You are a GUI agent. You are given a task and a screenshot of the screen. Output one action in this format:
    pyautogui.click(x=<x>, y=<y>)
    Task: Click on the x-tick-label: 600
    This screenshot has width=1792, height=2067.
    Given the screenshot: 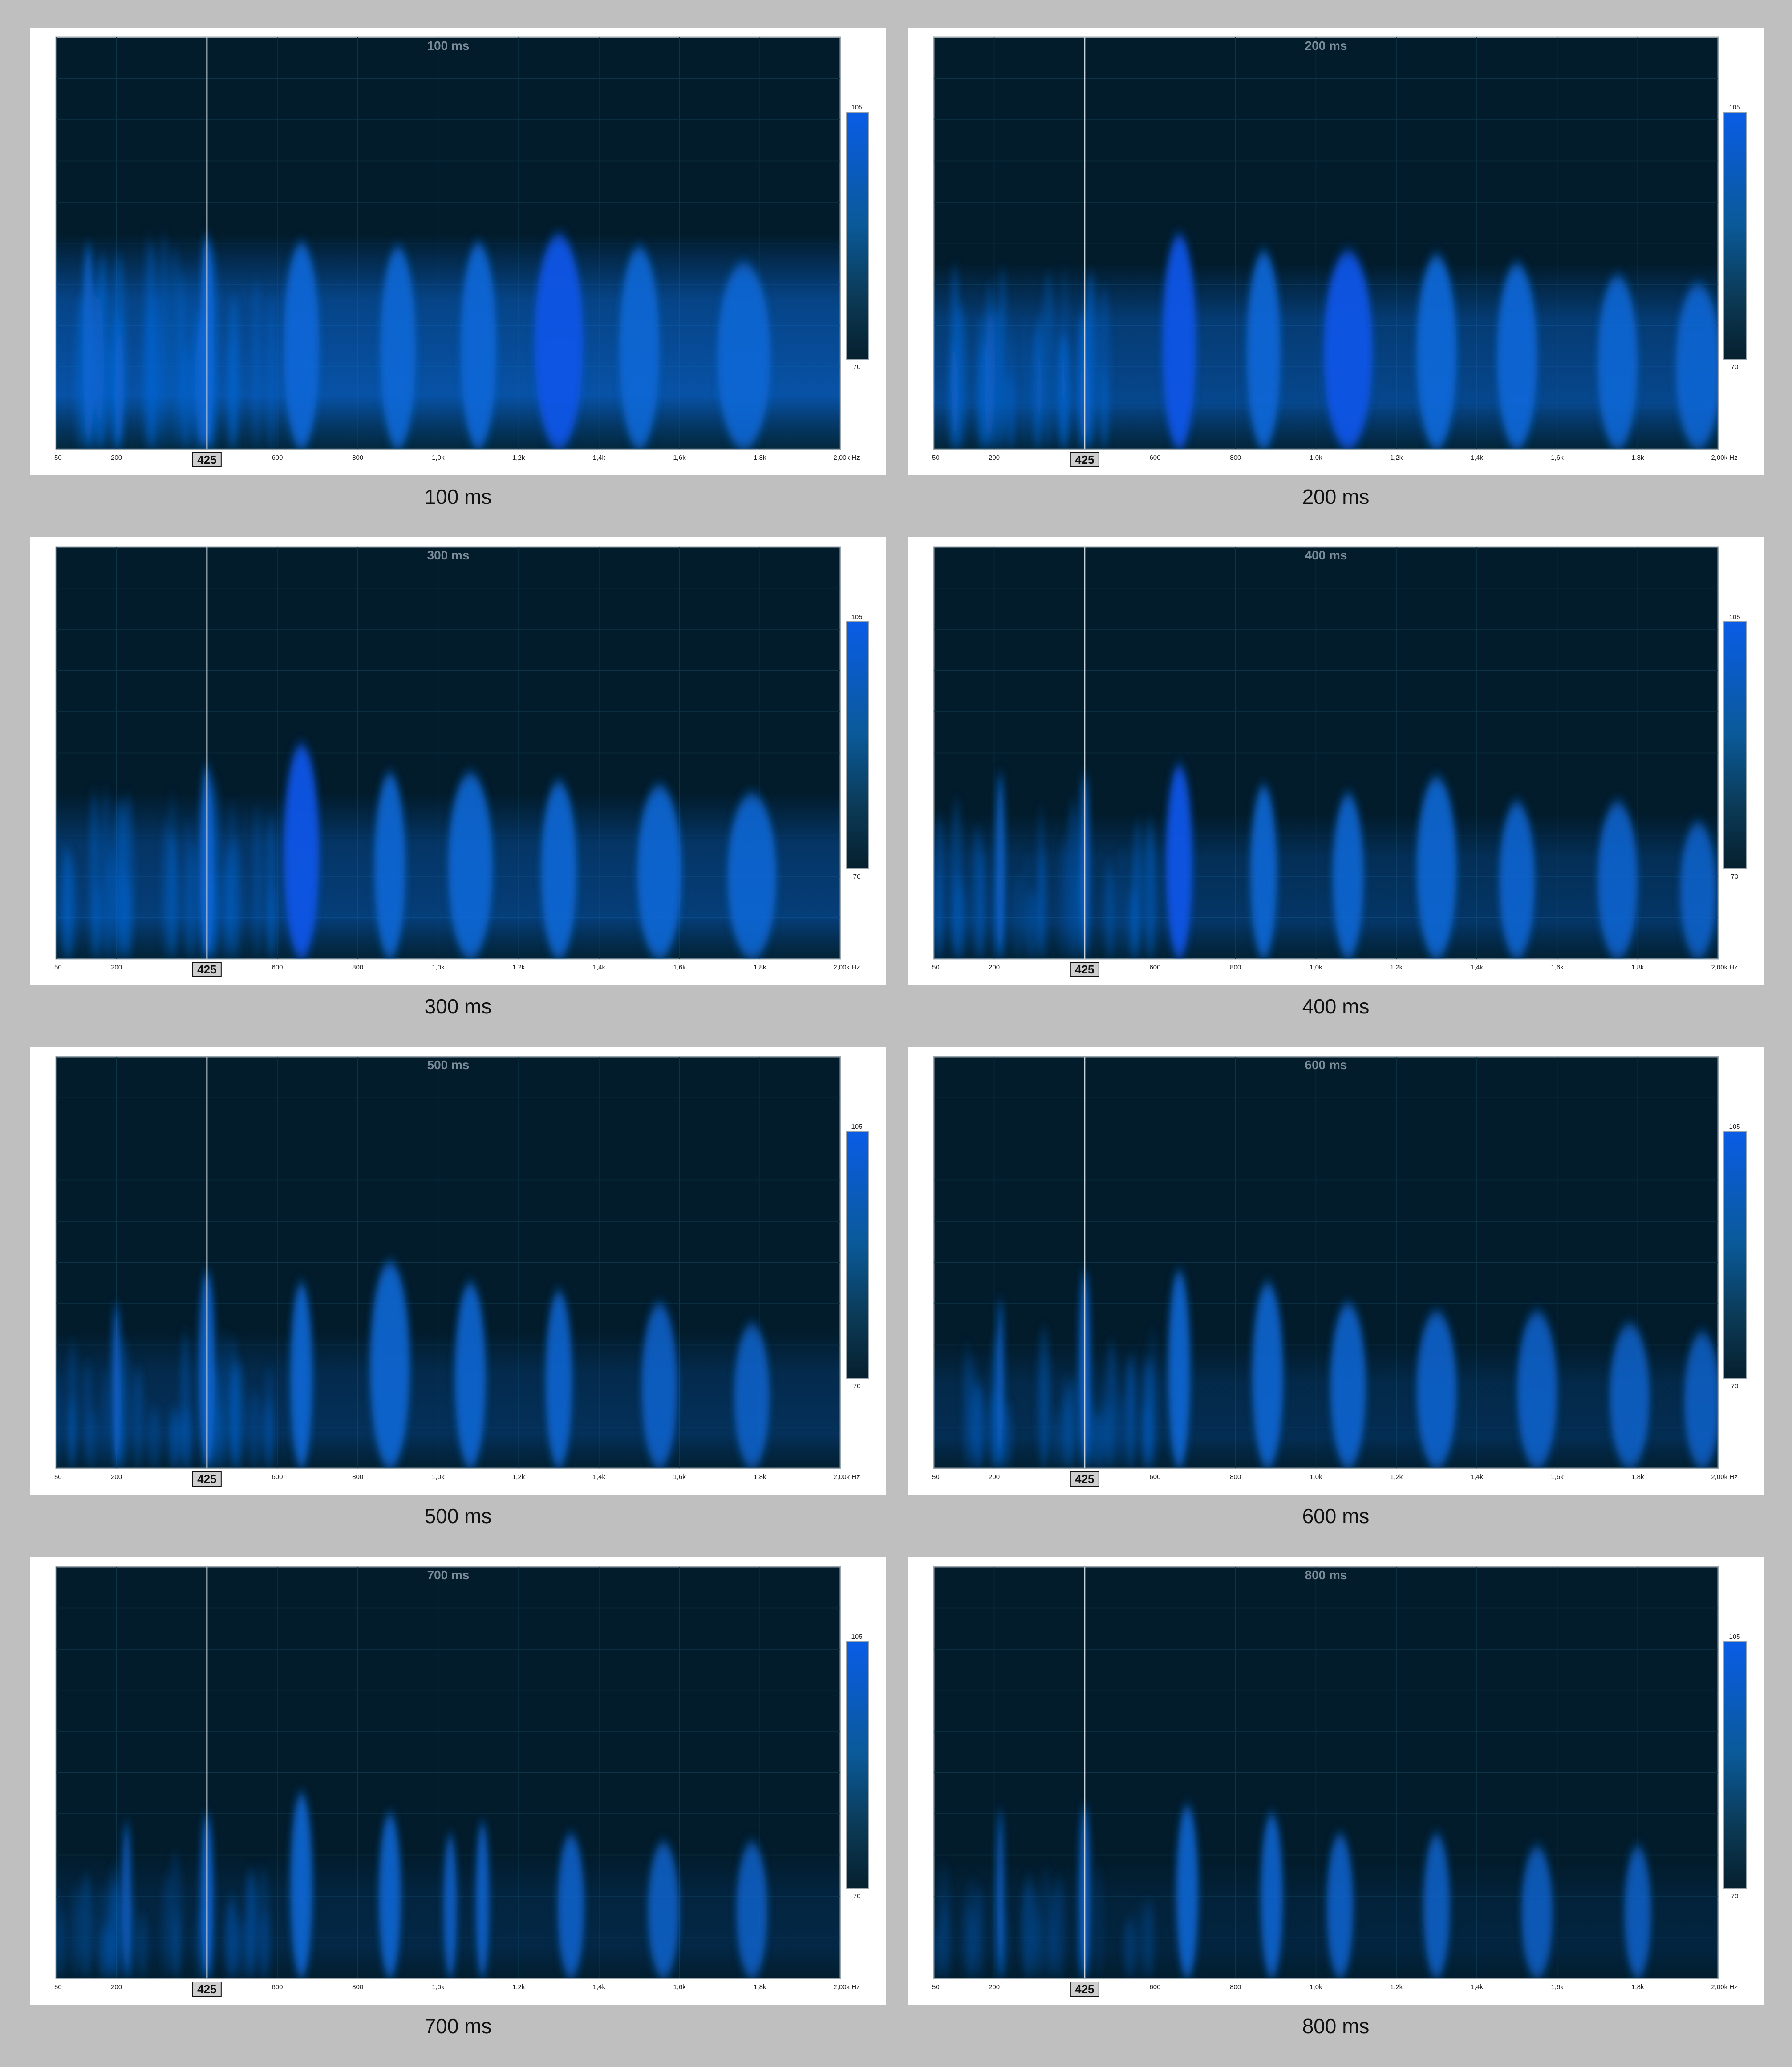 What is the action you would take?
    pyautogui.click(x=1154, y=967)
    